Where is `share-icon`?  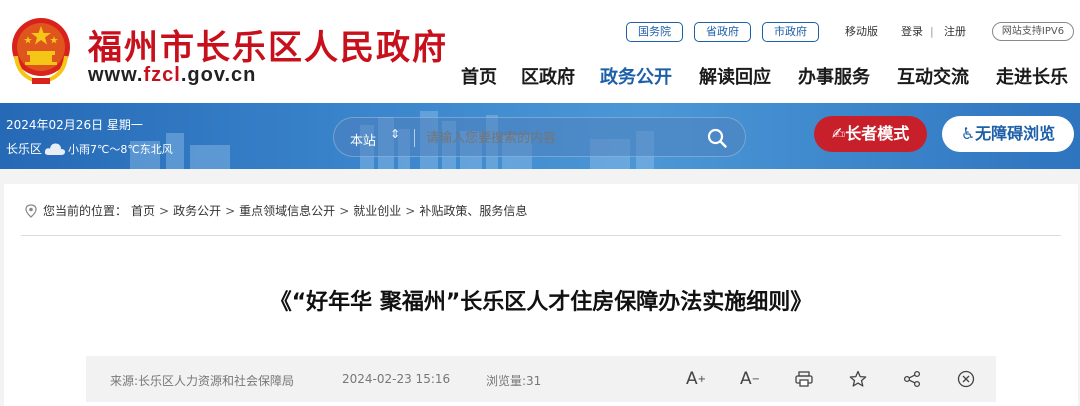 share-icon is located at coordinates (912, 379).